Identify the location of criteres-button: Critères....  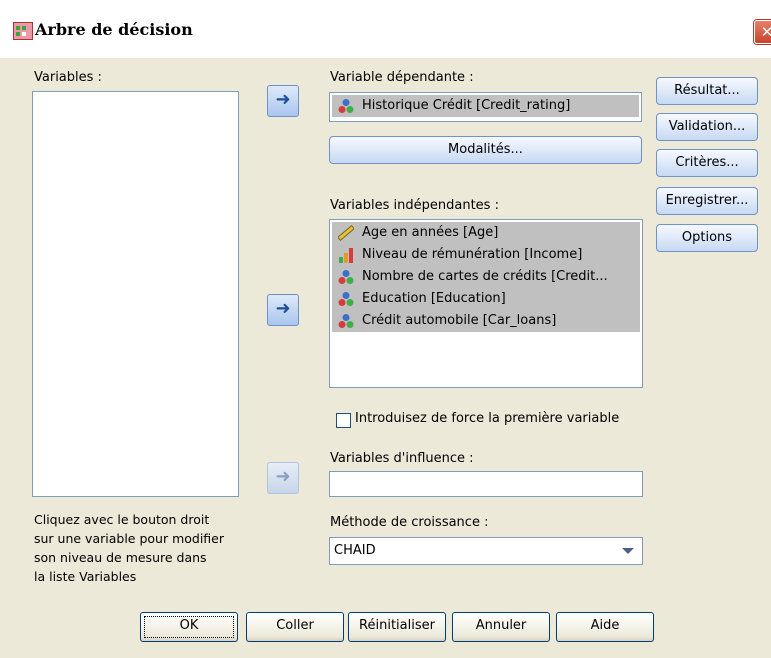
(707, 163).